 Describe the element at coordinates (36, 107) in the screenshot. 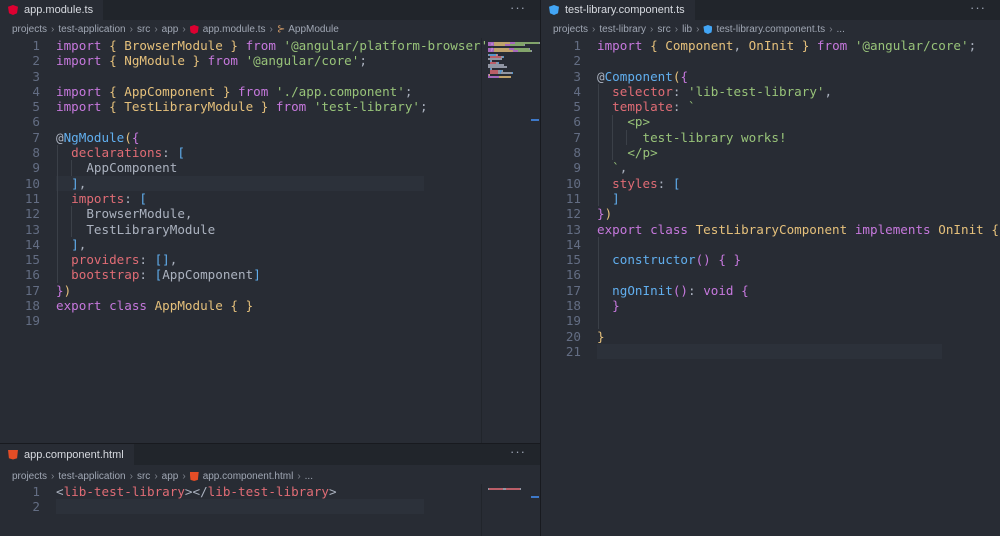

I see `line-number: 5` at that location.